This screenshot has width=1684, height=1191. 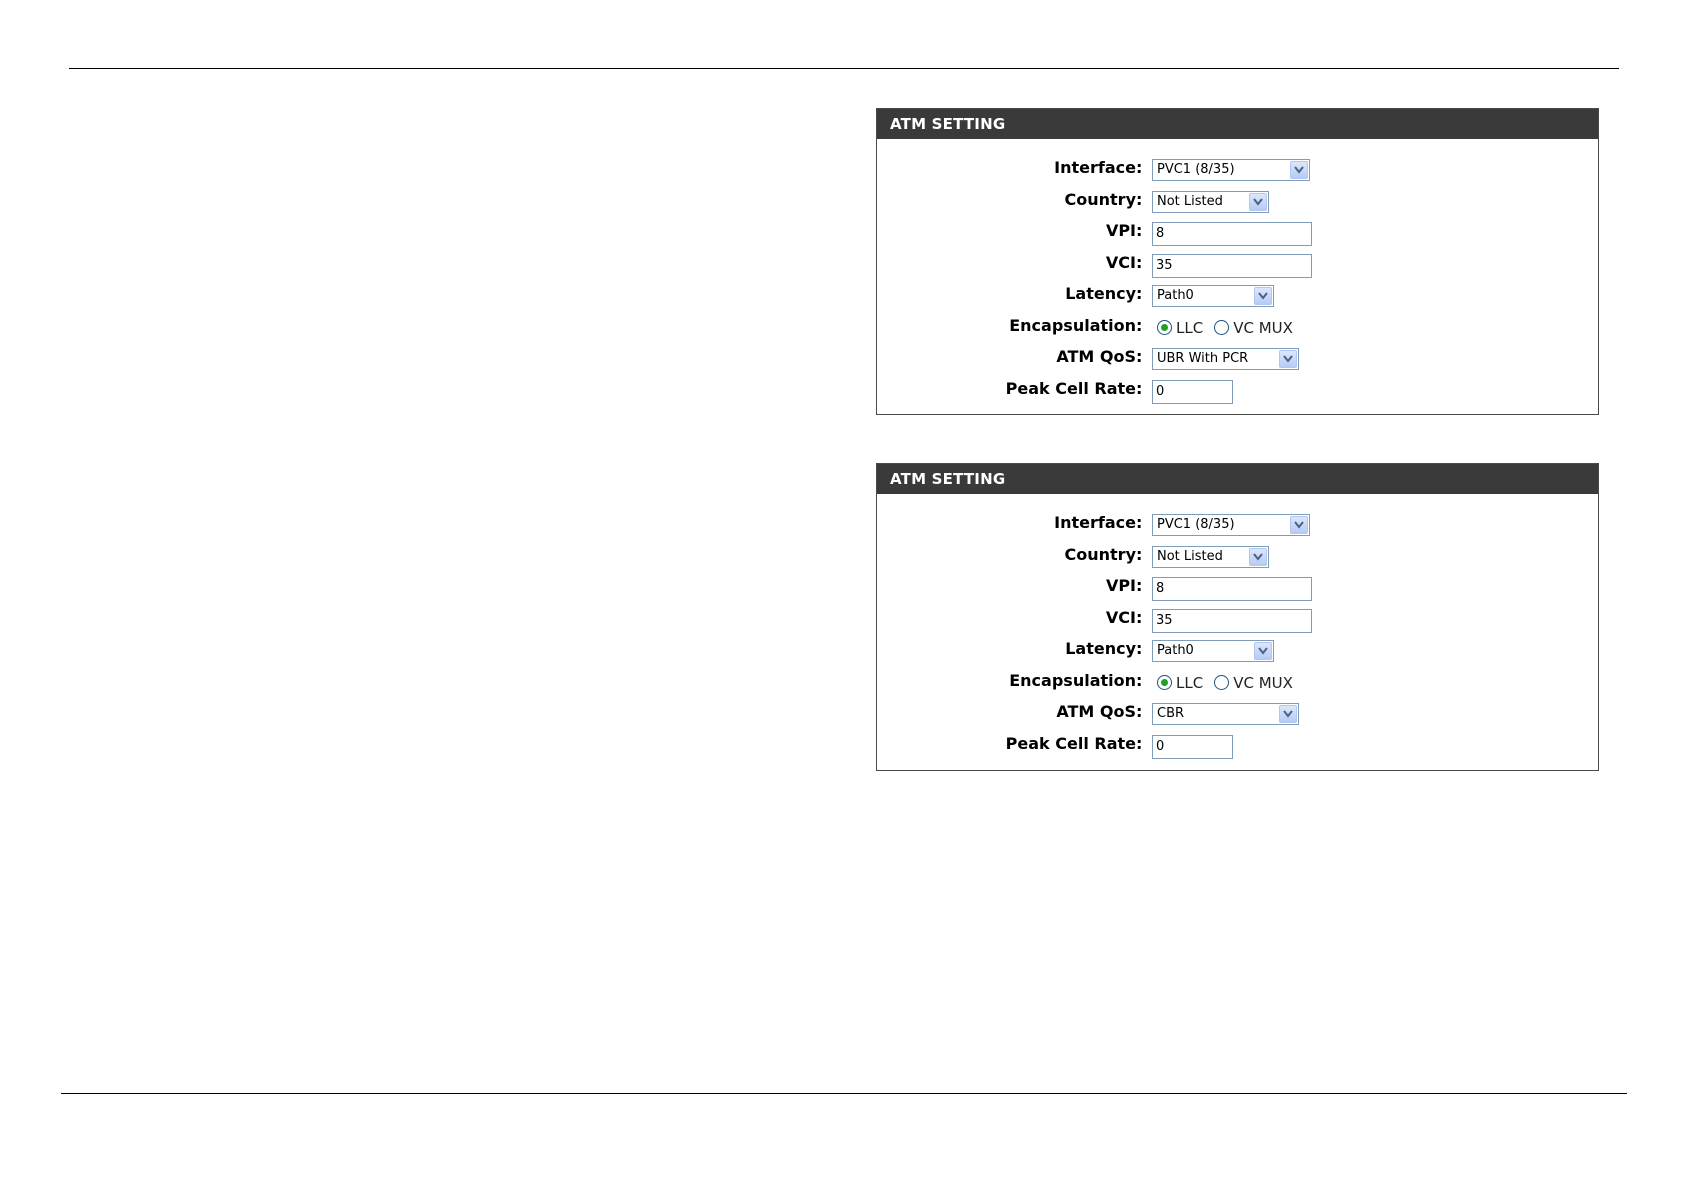 What do you see at coordinates (1225, 714) in the screenshot?
I see `atm-qos-select: CBR` at bounding box center [1225, 714].